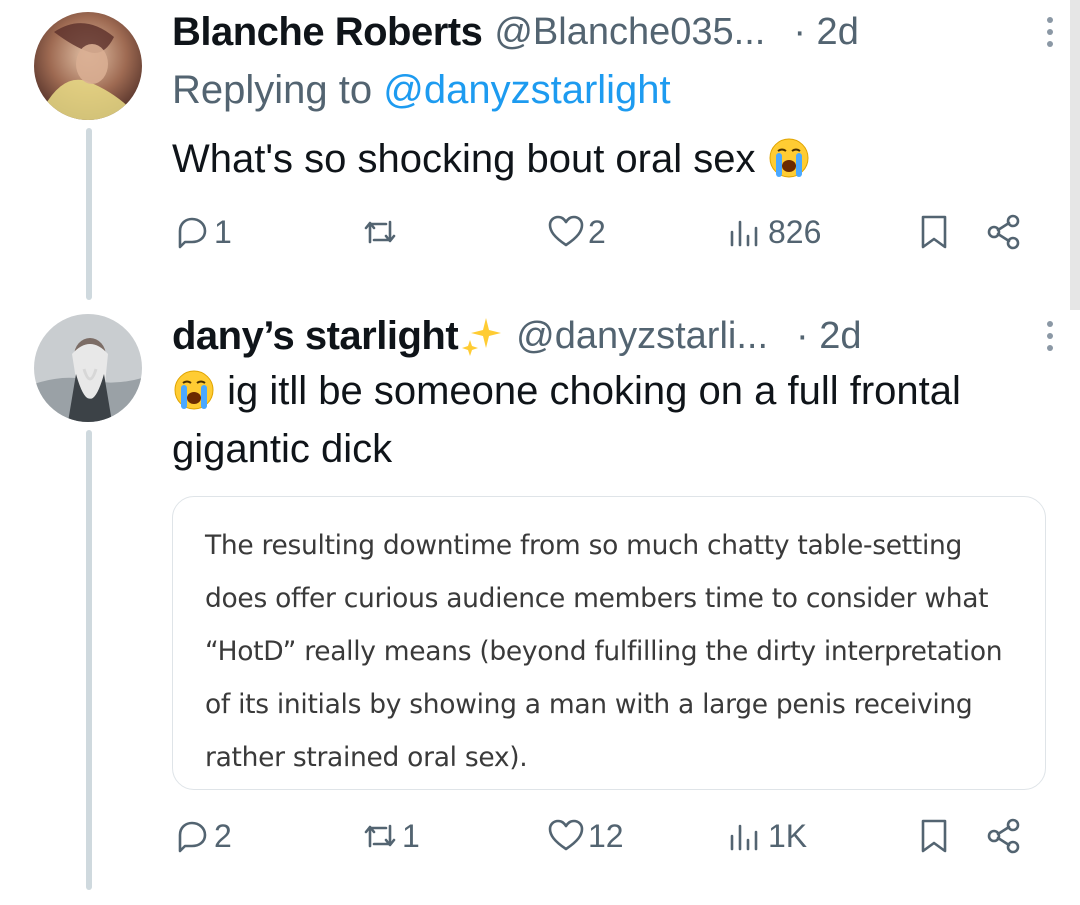  I want to click on like-button: 2, so click(576, 232).